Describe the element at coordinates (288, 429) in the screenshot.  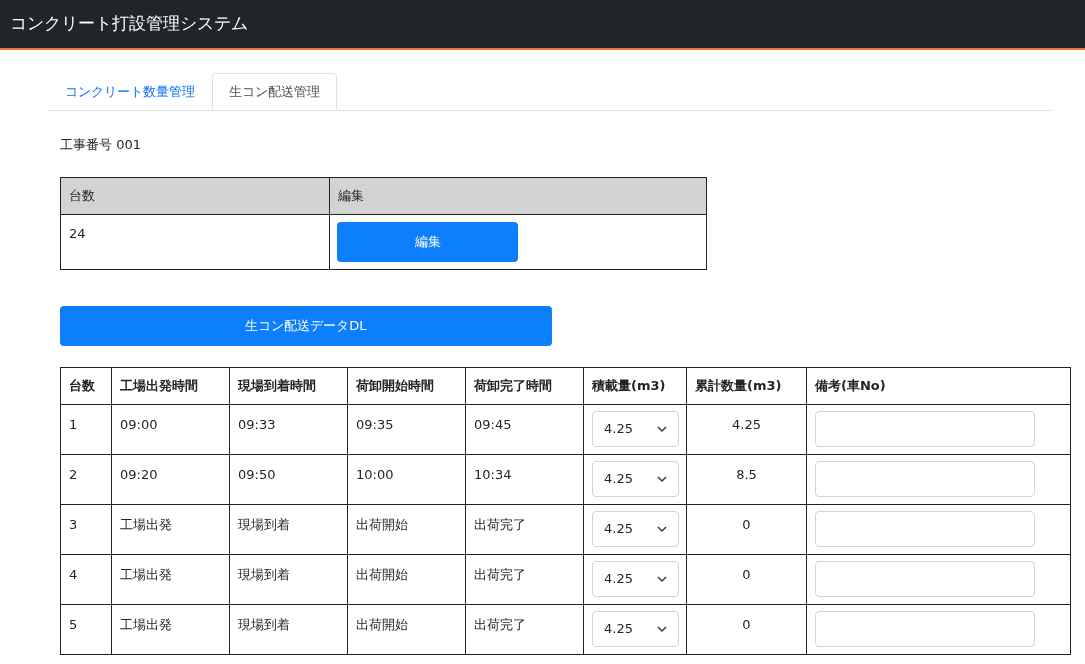
I see `table-cell: 09:33` at that location.